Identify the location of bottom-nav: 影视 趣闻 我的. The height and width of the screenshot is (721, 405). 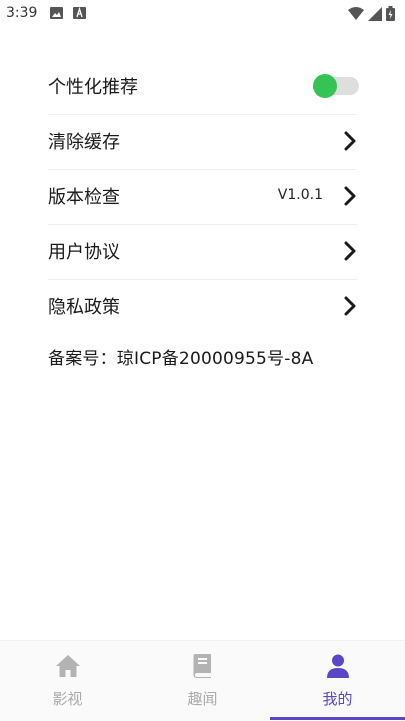
(202, 680).